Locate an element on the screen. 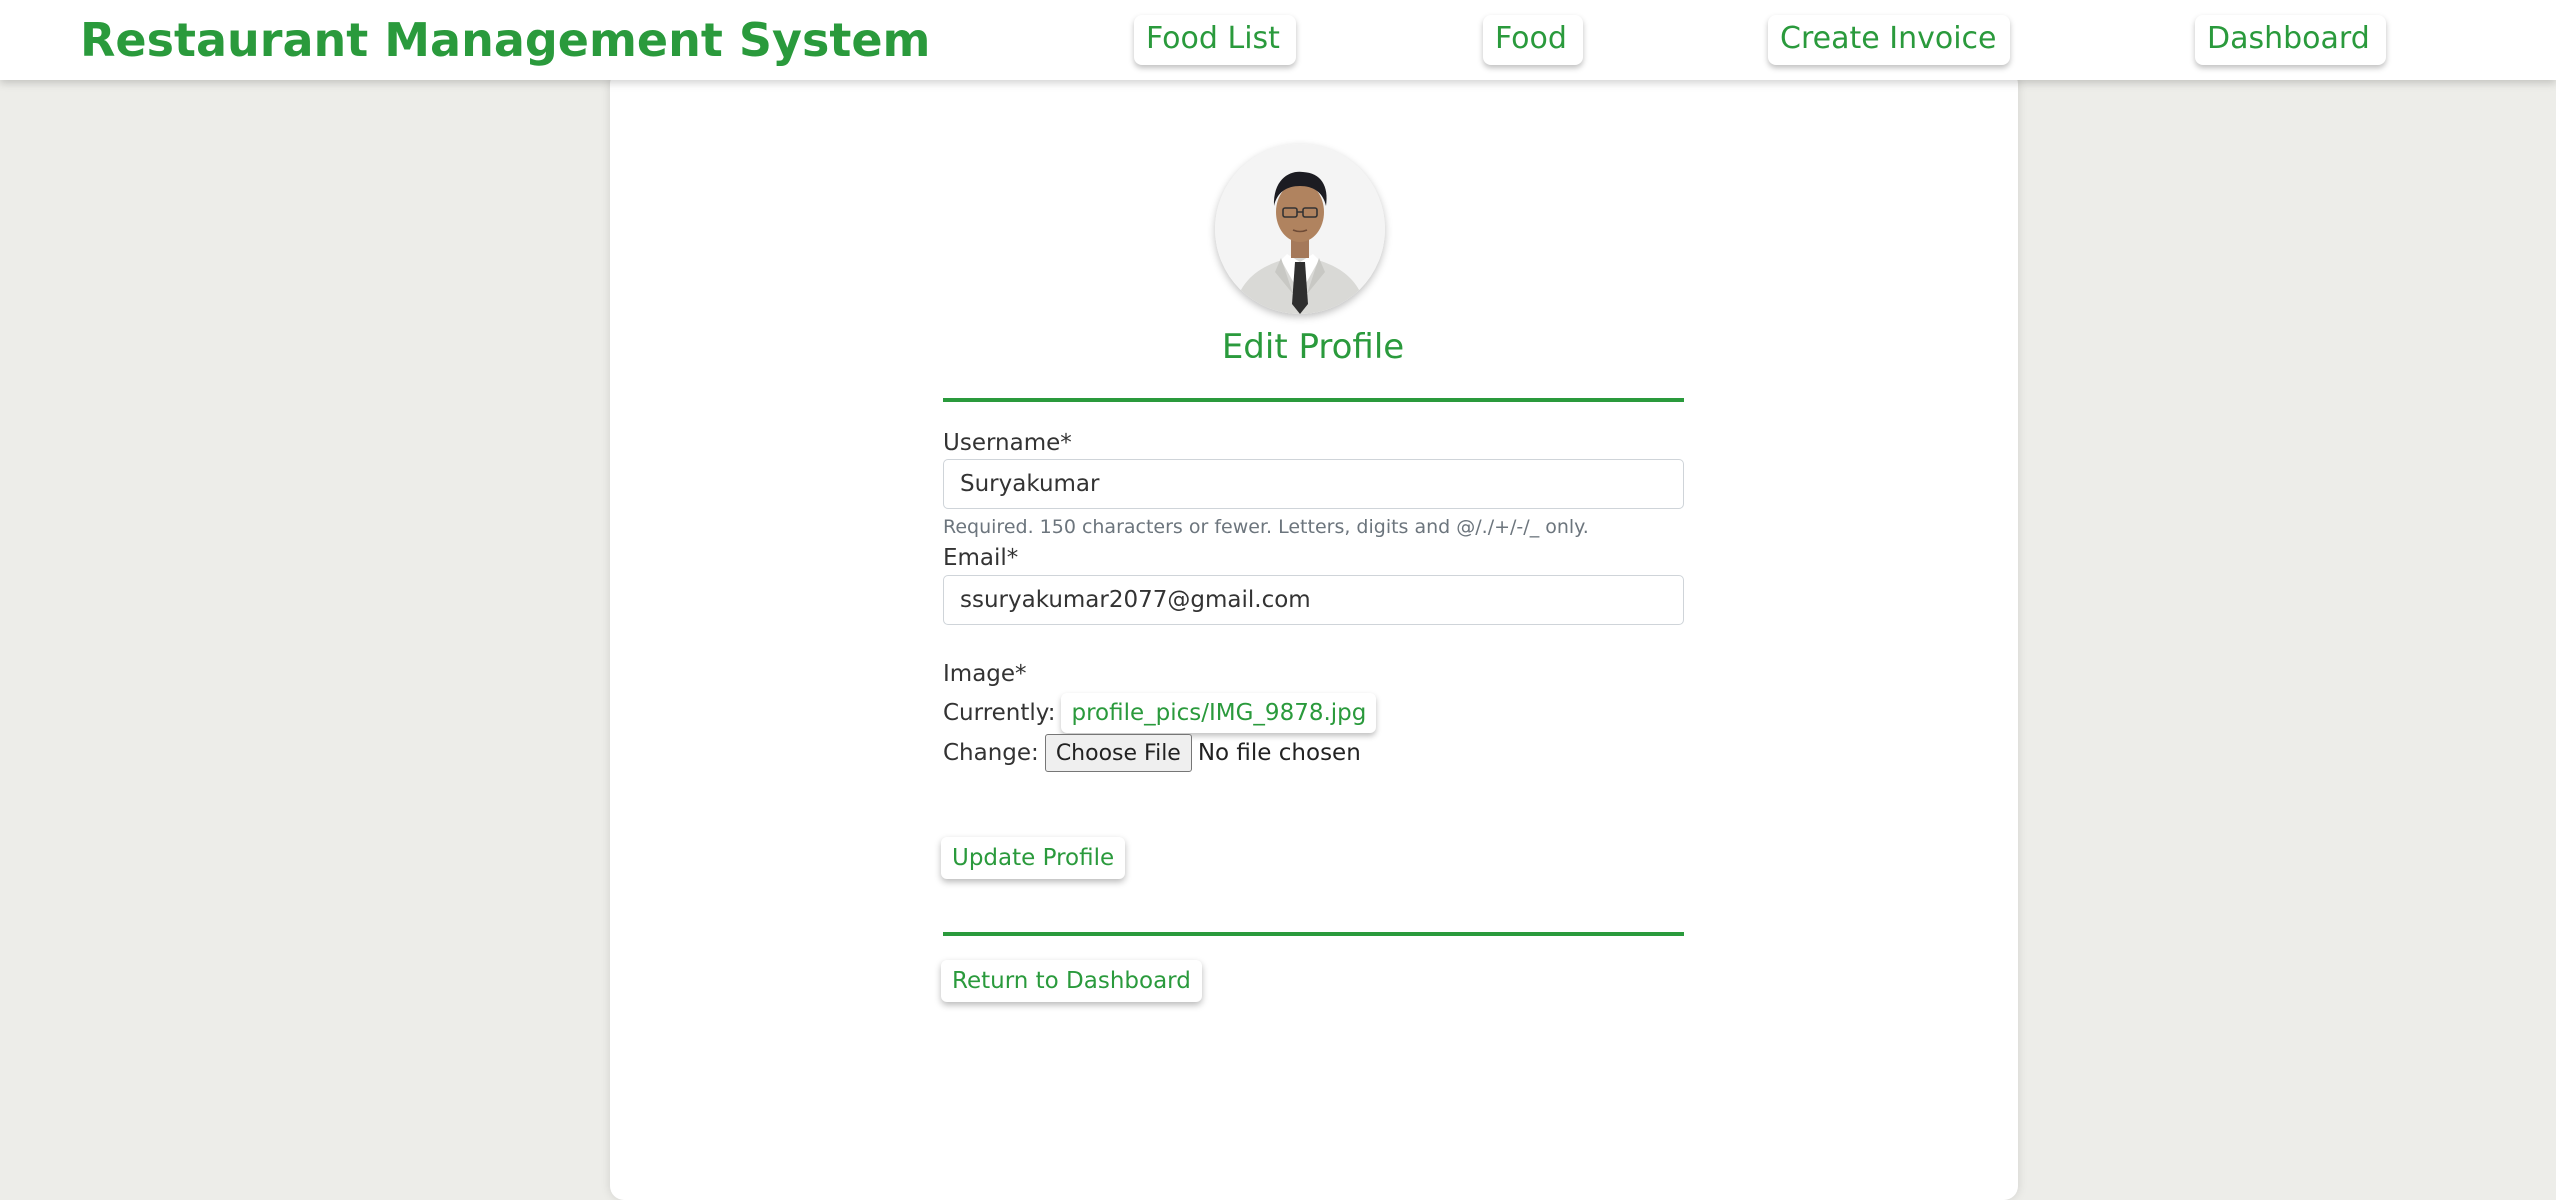 The height and width of the screenshot is (1200, 2556). title-divider is located at coordinates (1313, 400).